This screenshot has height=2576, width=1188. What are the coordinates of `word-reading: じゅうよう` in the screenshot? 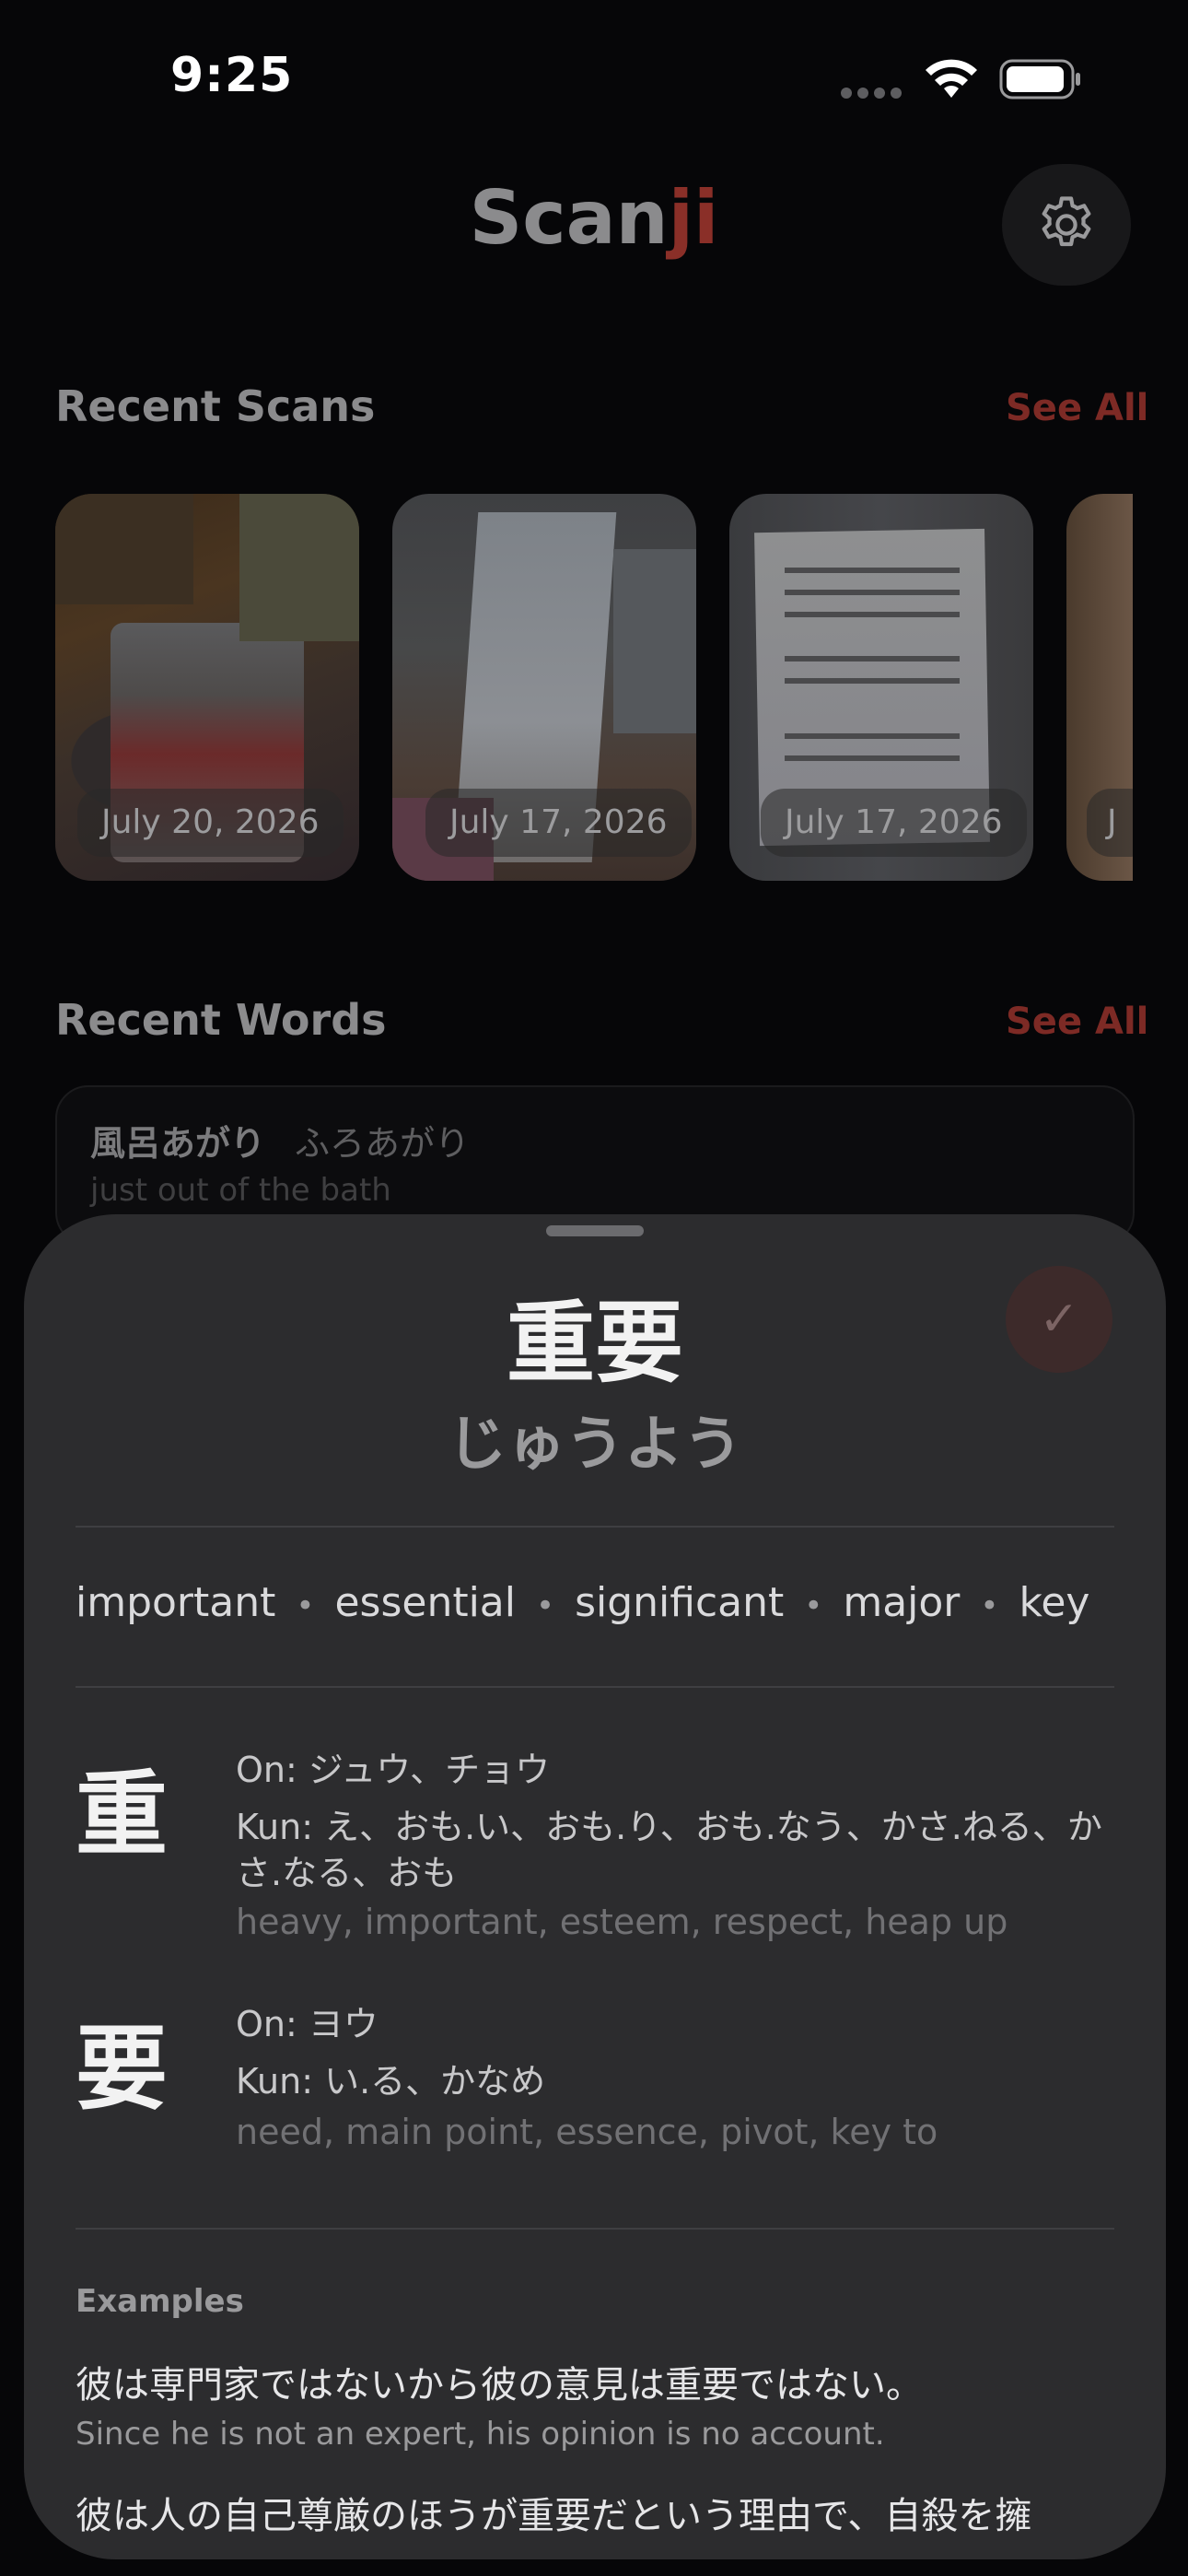 It's located at (595, 1445).